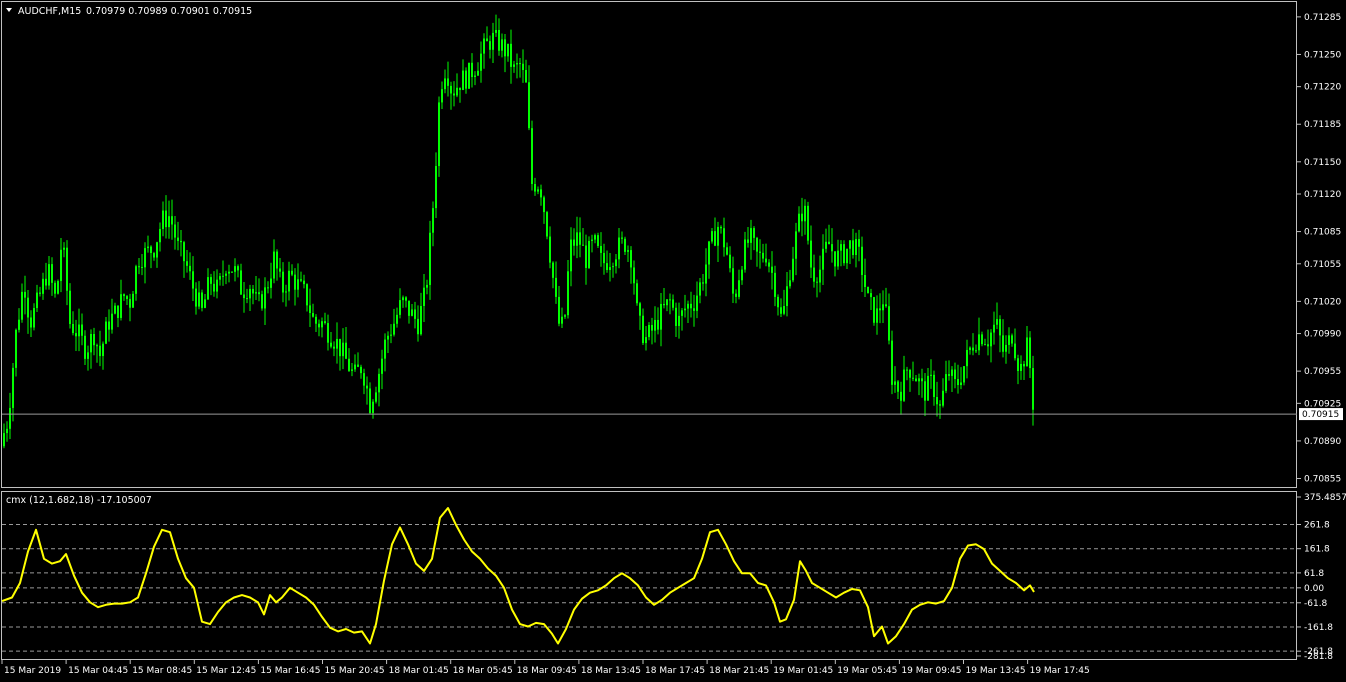 This screenshot has height=682, width=1346. What do you see at coordinates (1322, 233) in the screenshot?
I see `price-tick-label: 0.71085` at bounding box center [1322, 233].